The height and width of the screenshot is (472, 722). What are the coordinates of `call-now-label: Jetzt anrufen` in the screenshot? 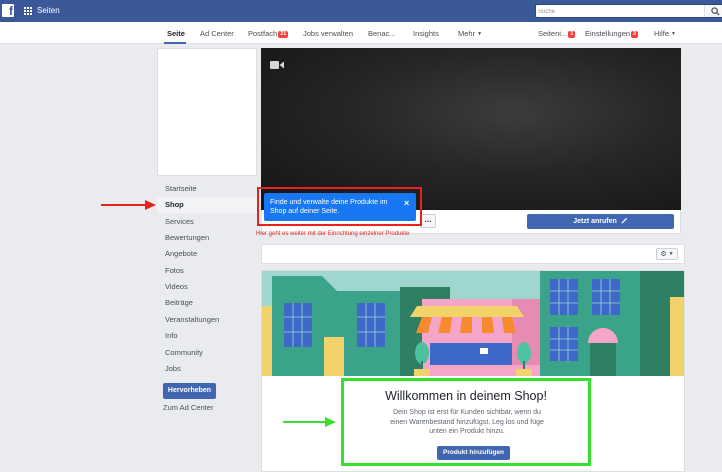 It's located at (595, 221).